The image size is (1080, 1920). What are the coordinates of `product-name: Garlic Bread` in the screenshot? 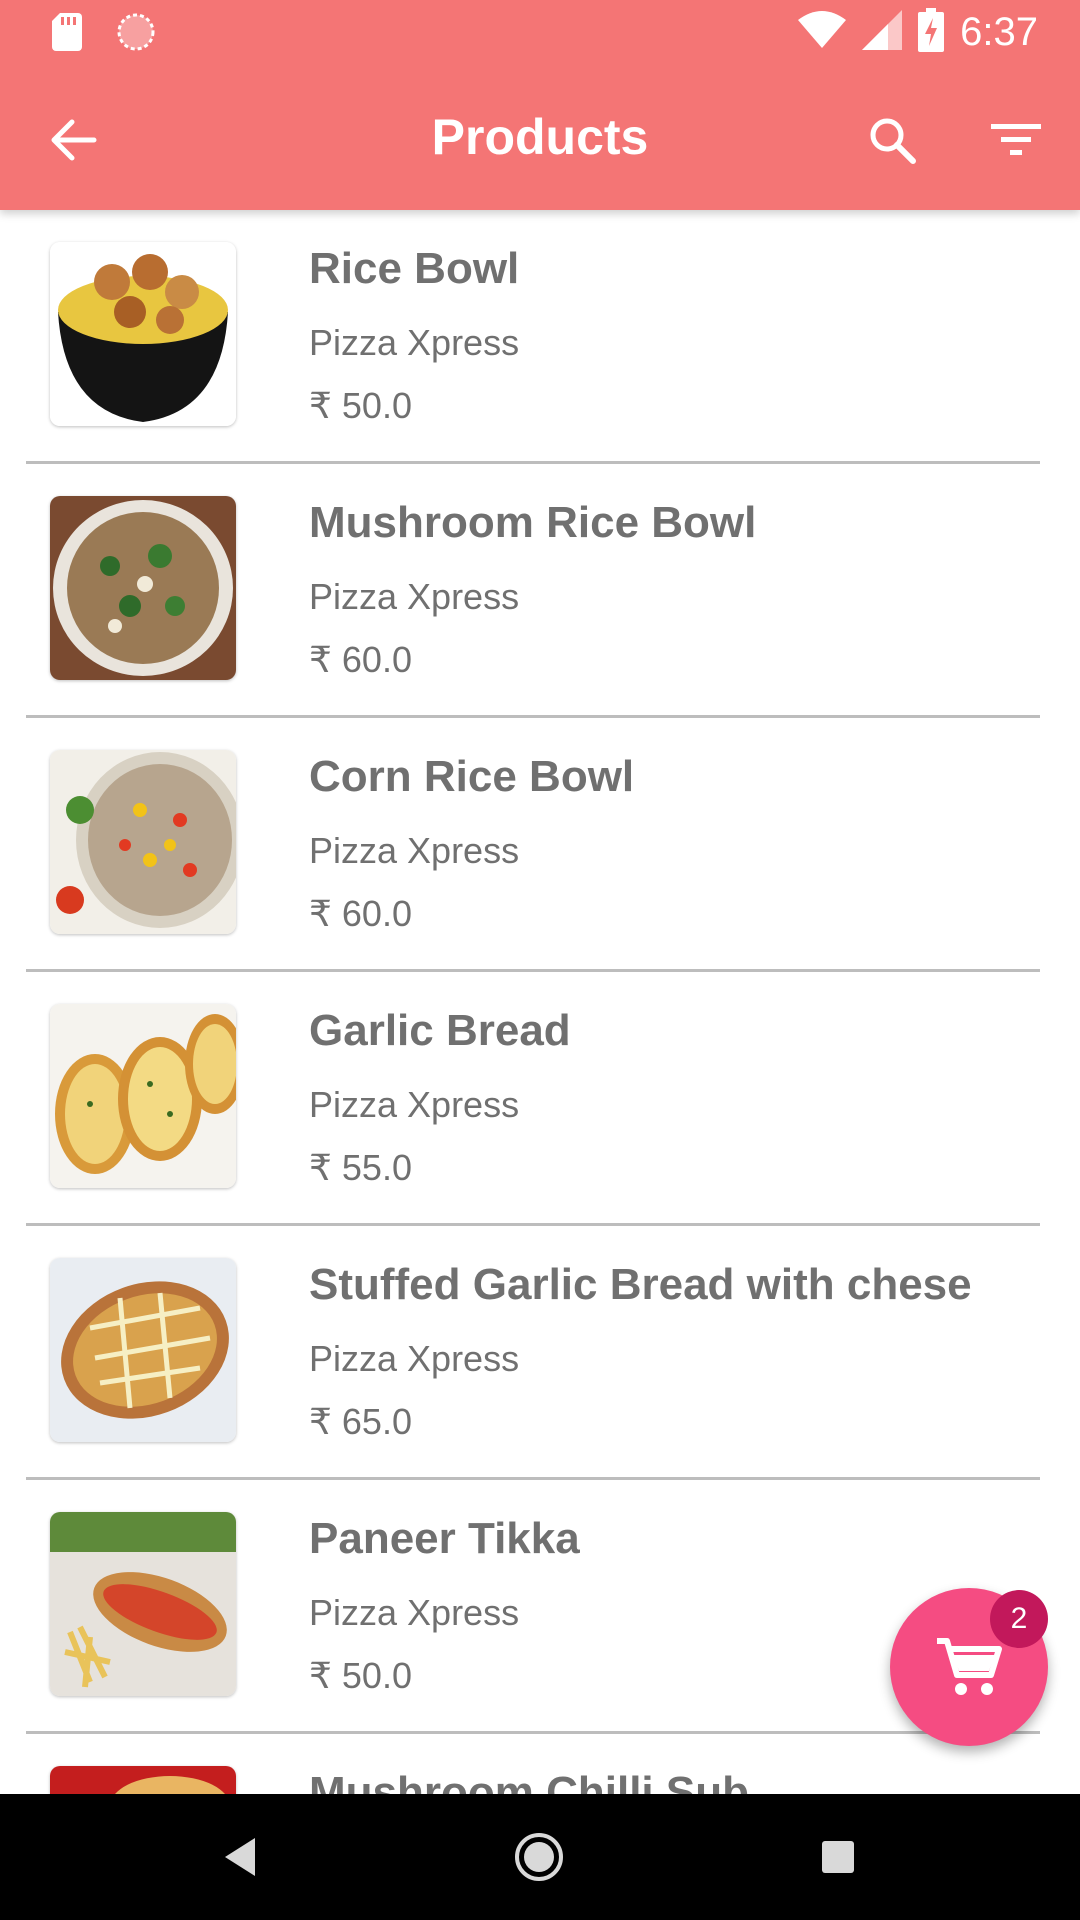 It's located at (440, 1030).